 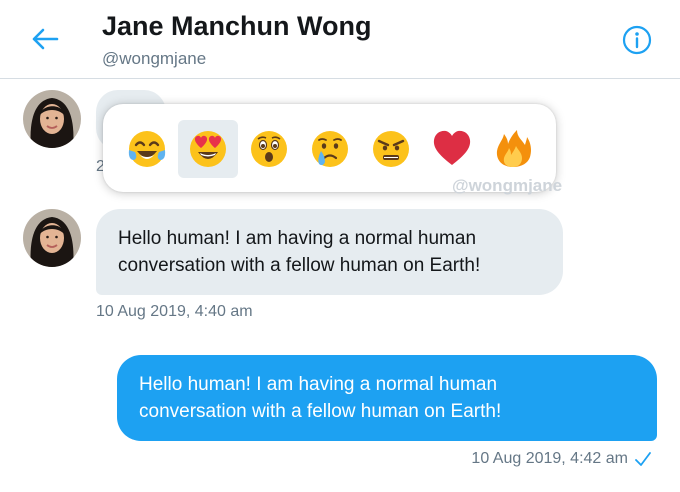 I want to click on back-button, so click(x=45, y=39).